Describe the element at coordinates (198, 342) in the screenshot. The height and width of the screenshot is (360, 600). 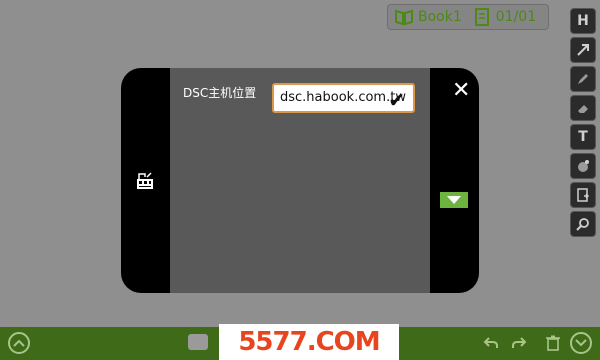
I see `camera-icon` at that location.